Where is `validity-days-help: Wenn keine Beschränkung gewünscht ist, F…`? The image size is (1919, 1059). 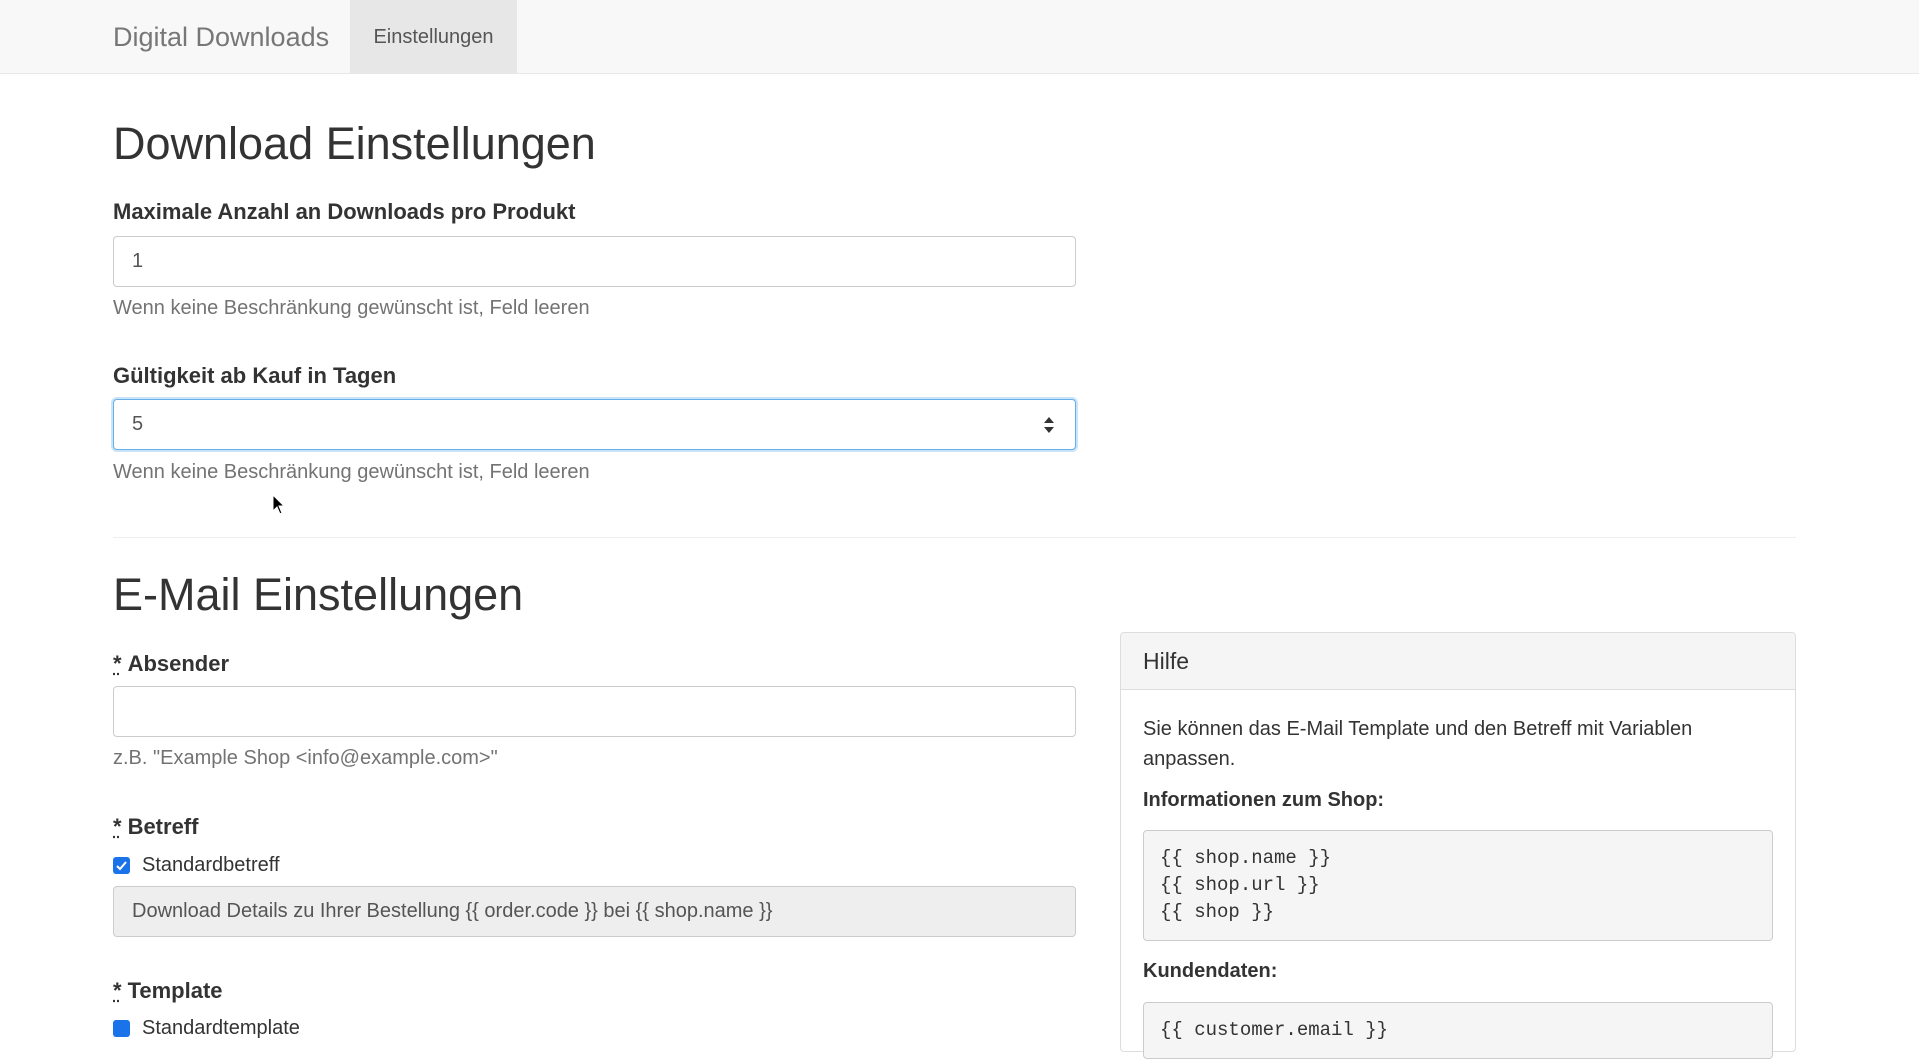
validity-days-help: Wenn keine Beschränkung gewünscht ist, F… is located at coordinates (351, 472).